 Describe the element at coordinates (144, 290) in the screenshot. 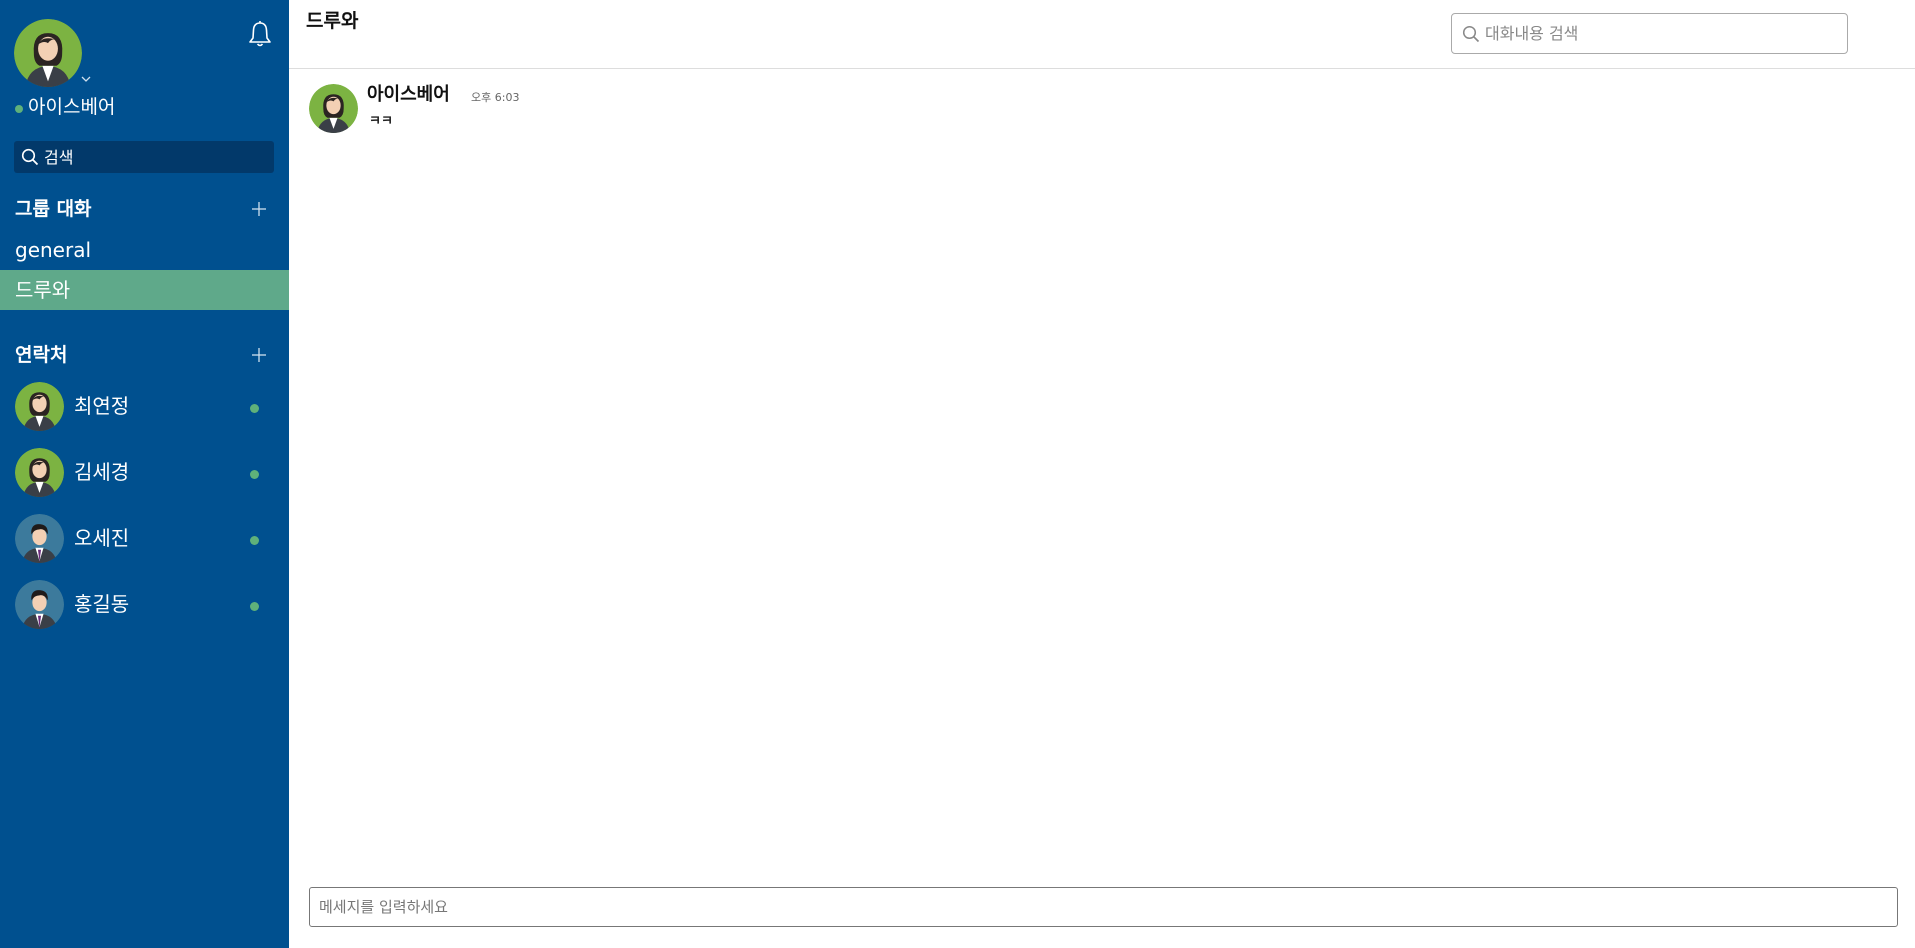

I see `group-item-druwa: 드루와` at that location.